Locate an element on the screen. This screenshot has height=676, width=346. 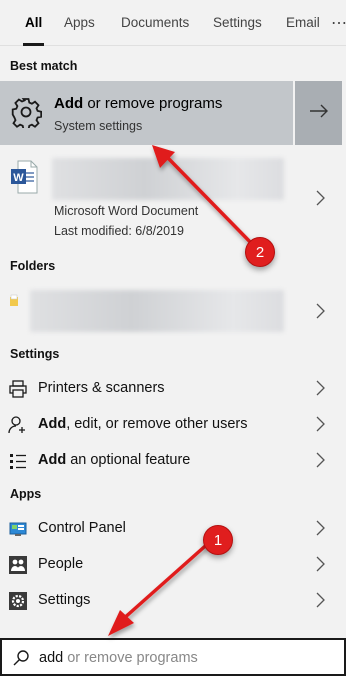
search-input: add or remove programs is located at coordinates (118, 658).